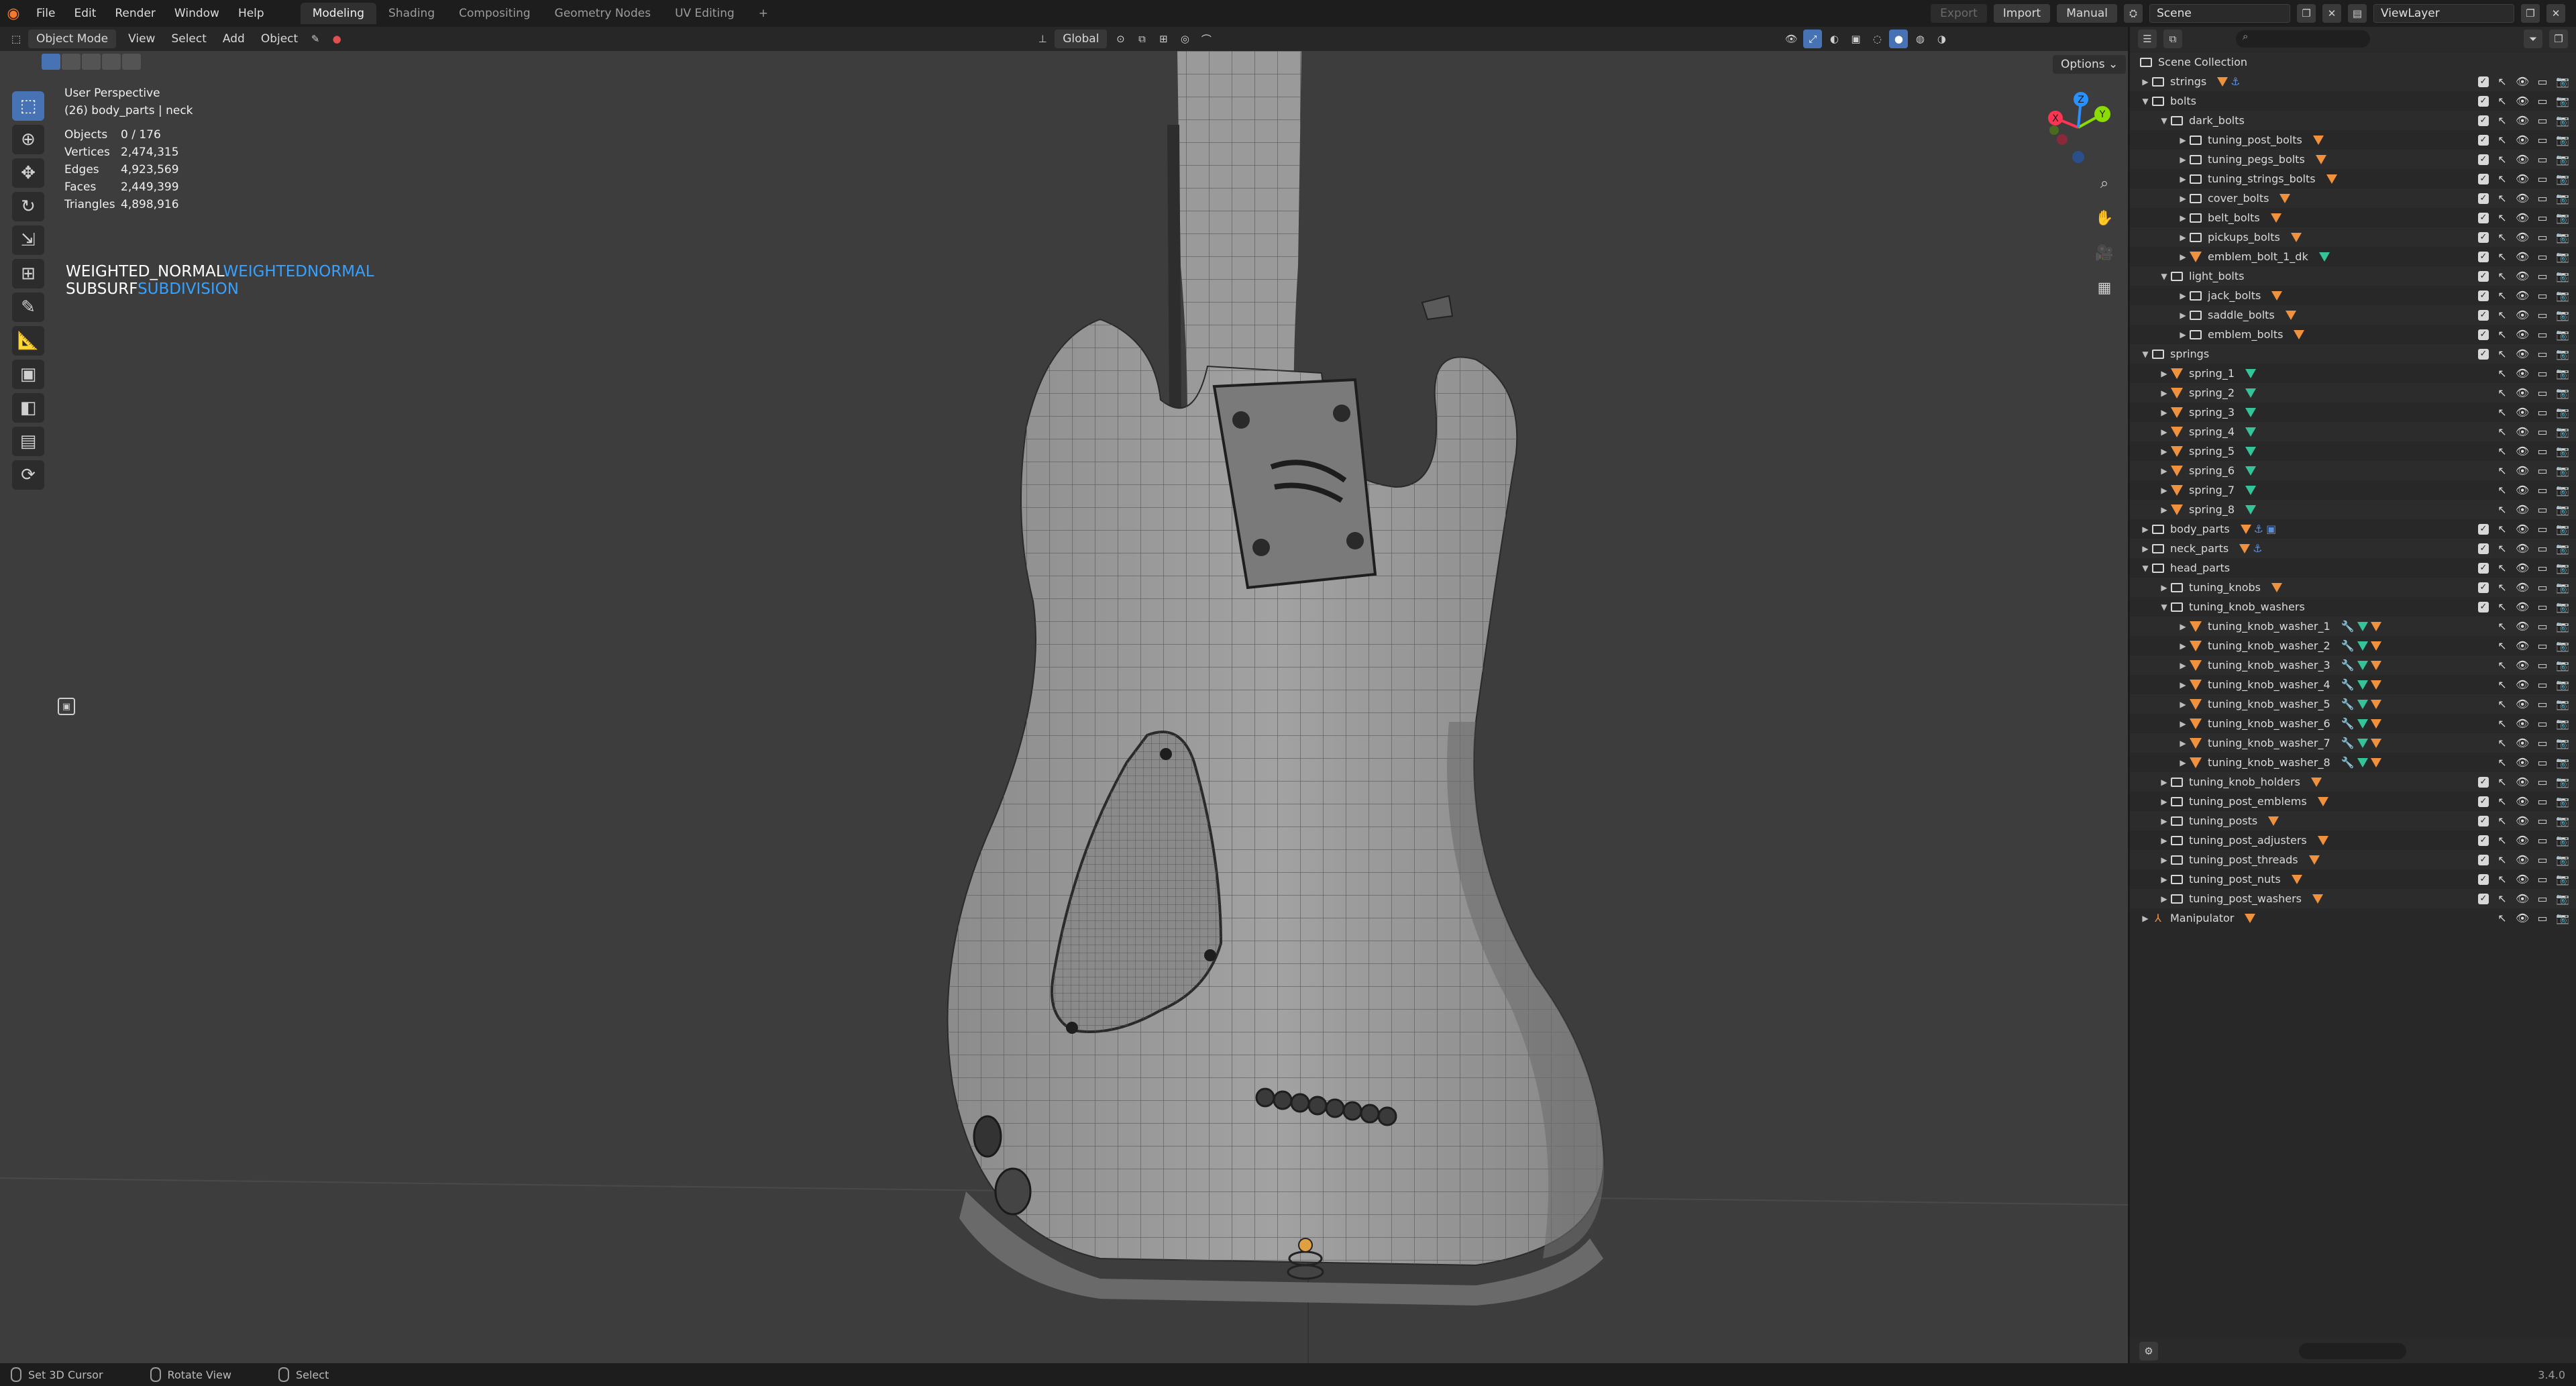 The height and width of the screenshot is (1386, 2576). What do you see at coordinates (51, 62) in the screenshot?
I see `select-new-button` at bounding box center [51, 62].